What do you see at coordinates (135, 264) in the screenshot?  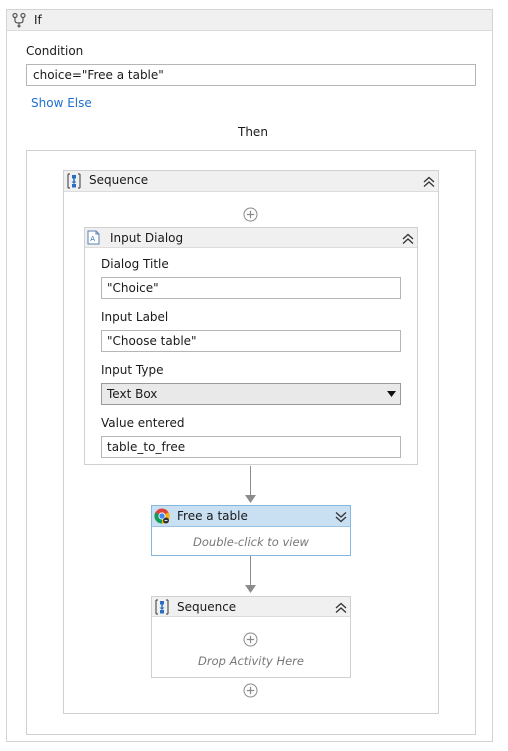 I see `dialog-title-label: Dialog Title` at bounding box center [135, 264].